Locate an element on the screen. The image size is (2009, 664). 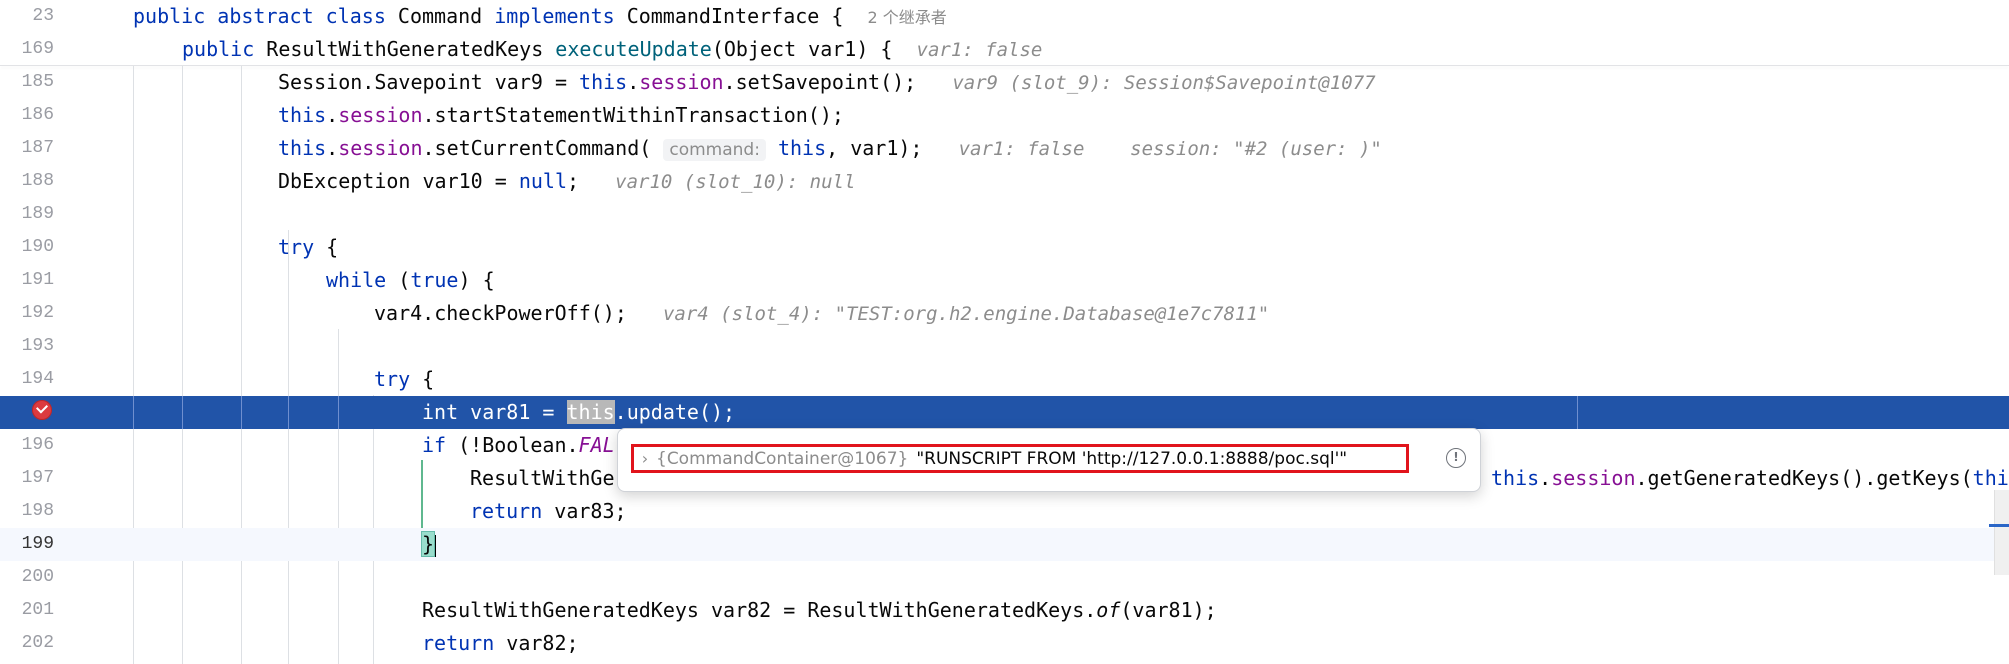
code-token: var4.checkPowerOff(); is located at coordinates (518, 313).